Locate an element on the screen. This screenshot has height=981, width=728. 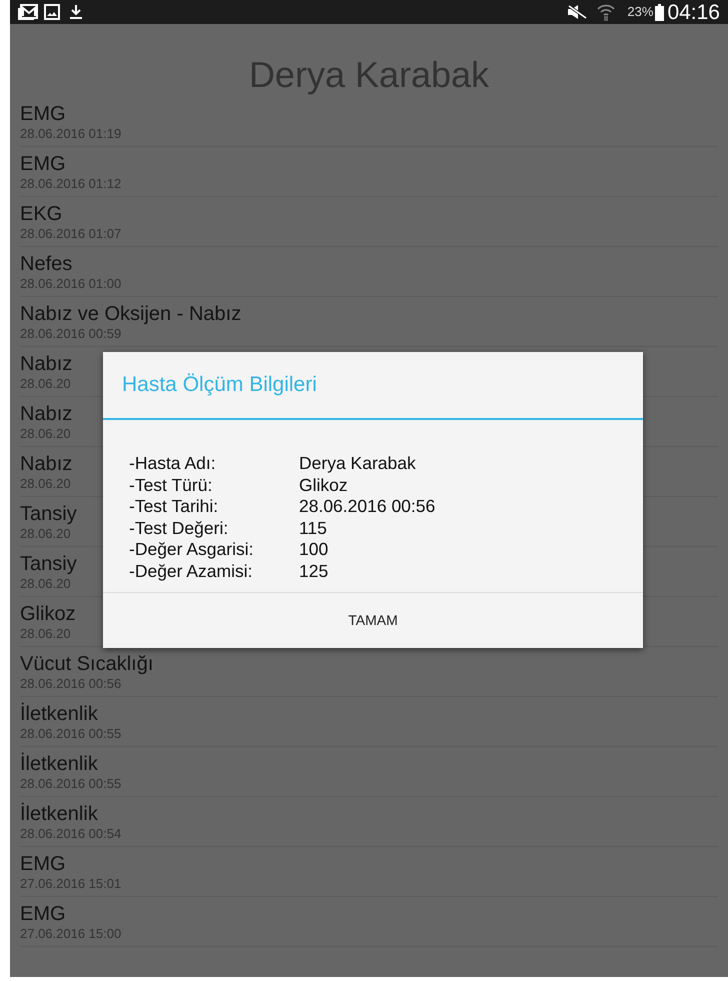
dialog-title: Hasta Ölçüm Bilgileri is located at coordinates (219, 385).